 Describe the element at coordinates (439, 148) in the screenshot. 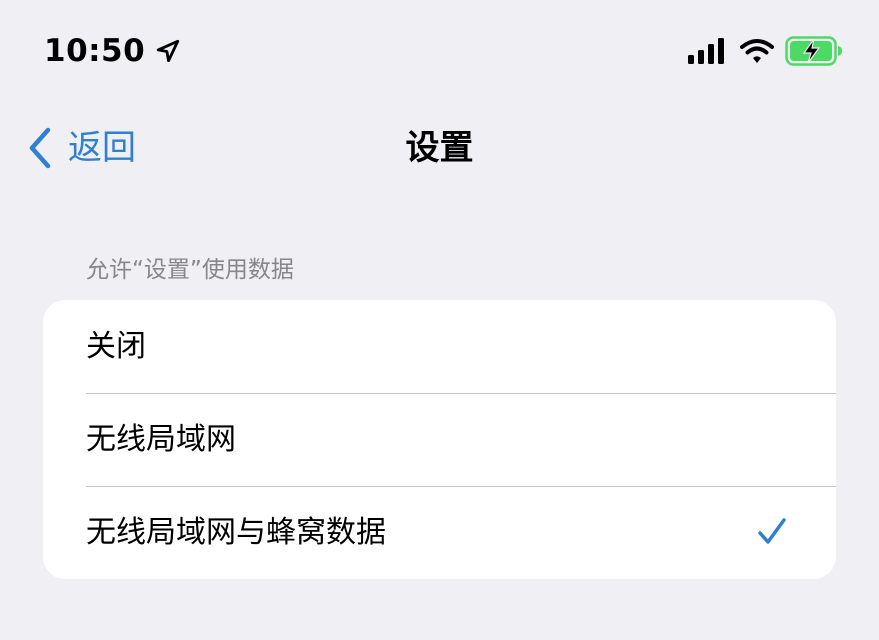

I see `navigation-bar: 设置 返回` at that location.